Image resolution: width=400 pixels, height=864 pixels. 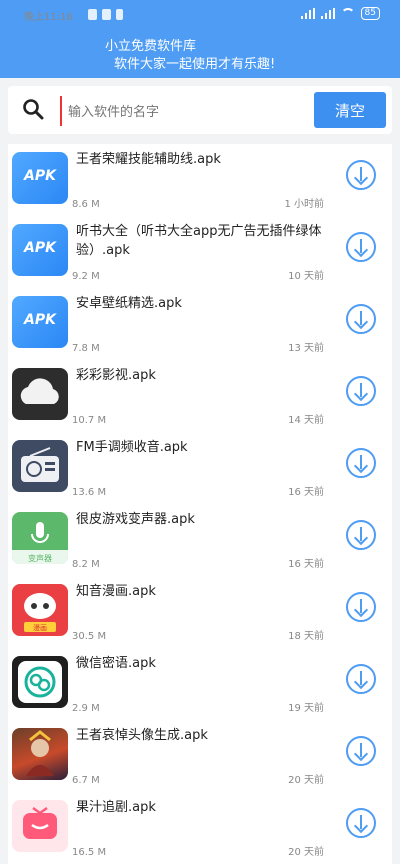 I want to click on app-size: 10.7 M, so click(x=89, y=420).